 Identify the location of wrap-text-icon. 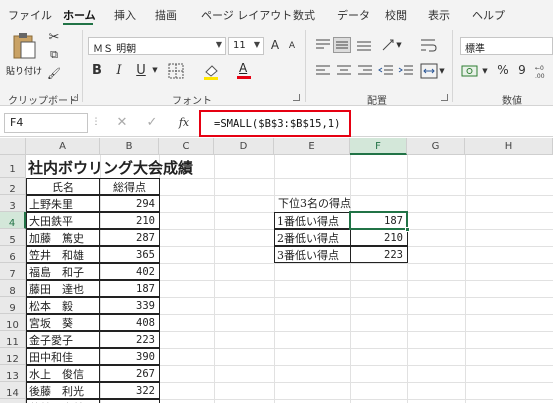
(429, 45).